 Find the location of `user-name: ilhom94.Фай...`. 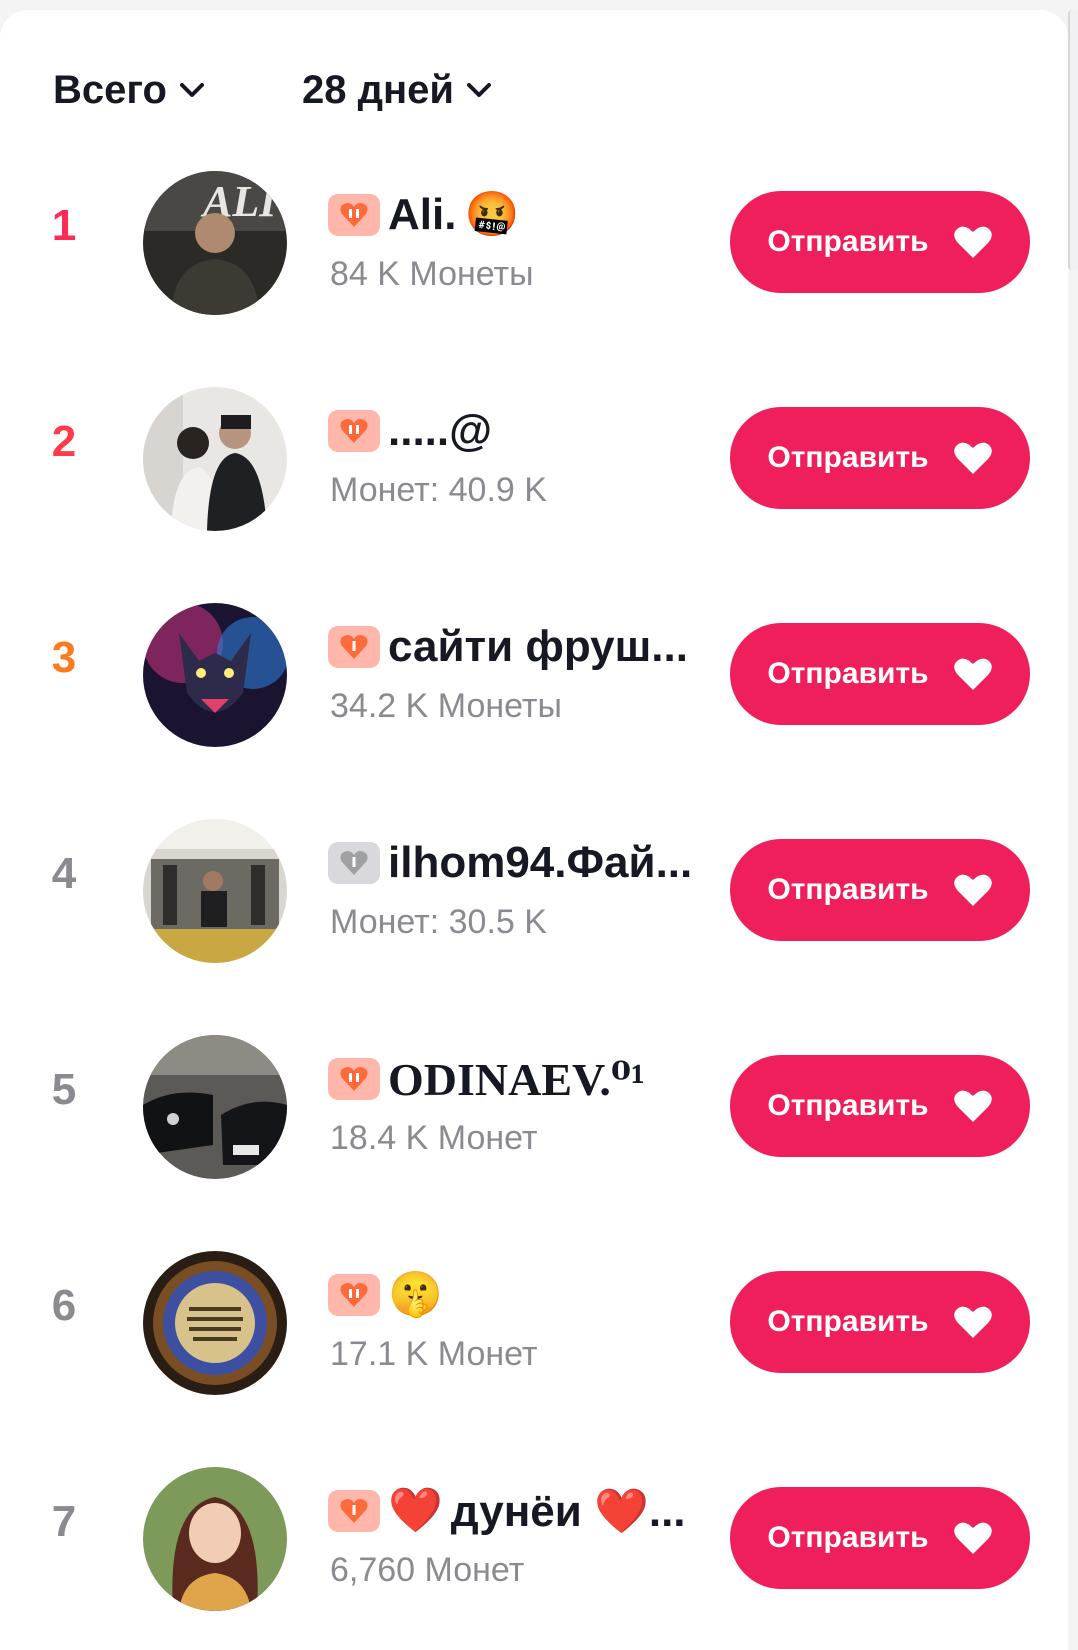

user-name: ilhom94.Фай... is located at coordinates (540, 863).